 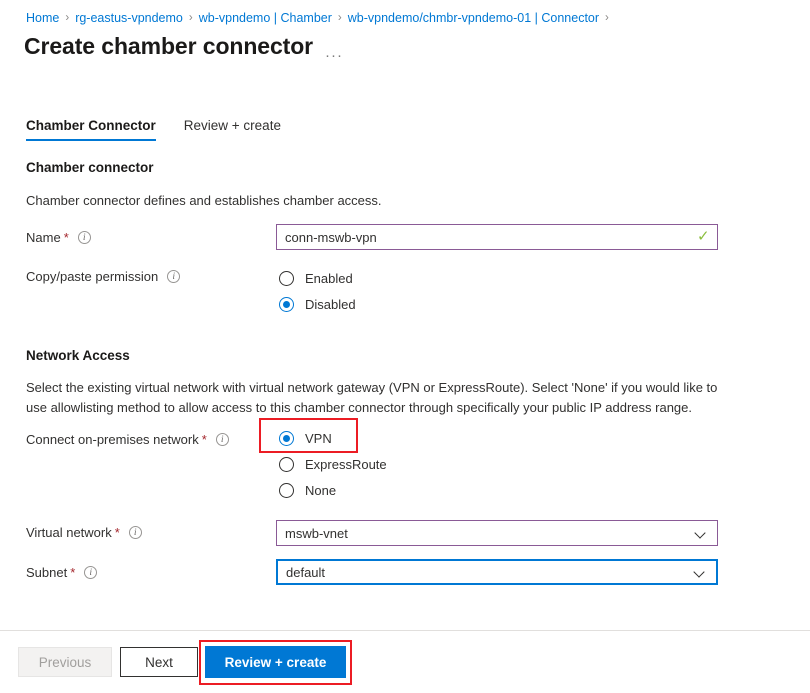 What do you see at coordinates (497, 237) in the screenshot?
I see `name-input` at bounding box center [497, 237].